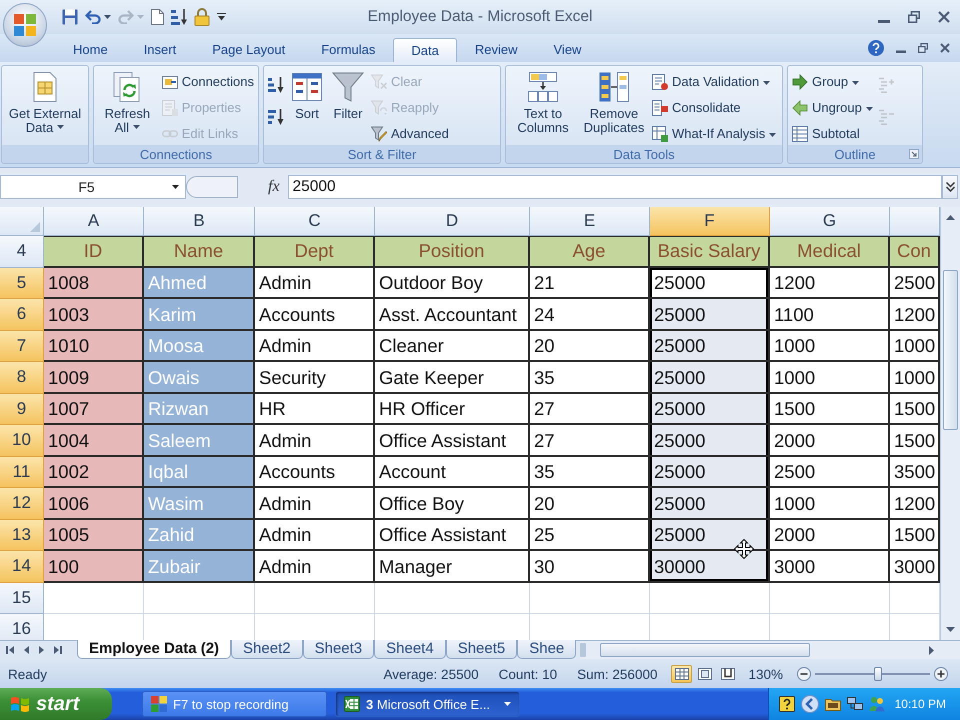  I want to click on new-document-icon, so click(157, 17).